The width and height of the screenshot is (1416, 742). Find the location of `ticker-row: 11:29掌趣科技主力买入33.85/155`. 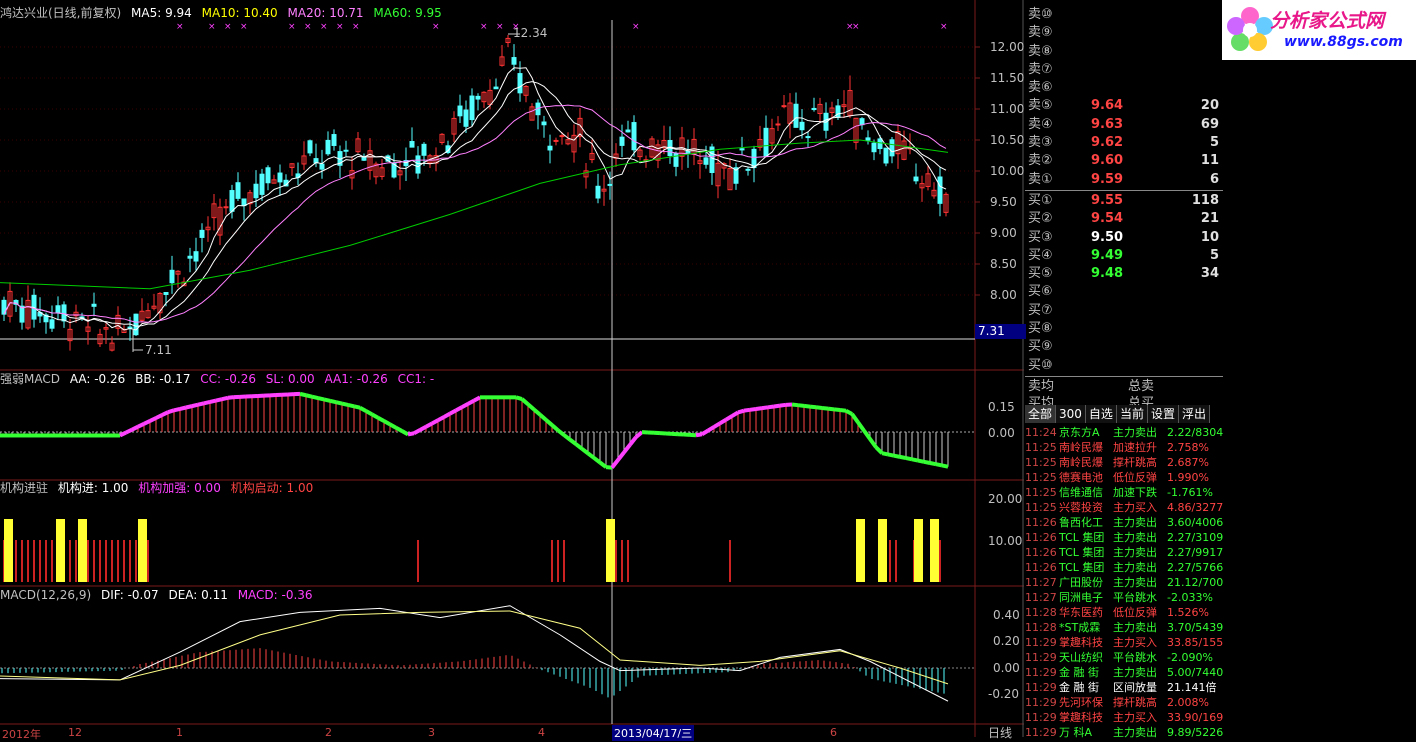

ticker-row: 11:29掌趣科技主力买入33.85/155 is located at coordinates (1124, 642).